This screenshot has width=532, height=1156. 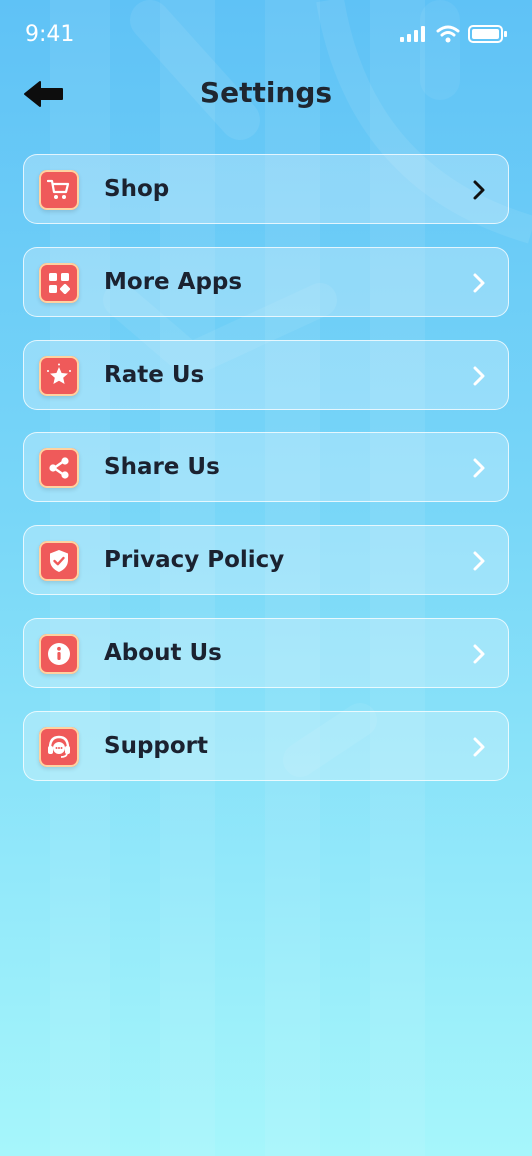 I want to click on status-bar: 9:41, so click(x=266, y=35).